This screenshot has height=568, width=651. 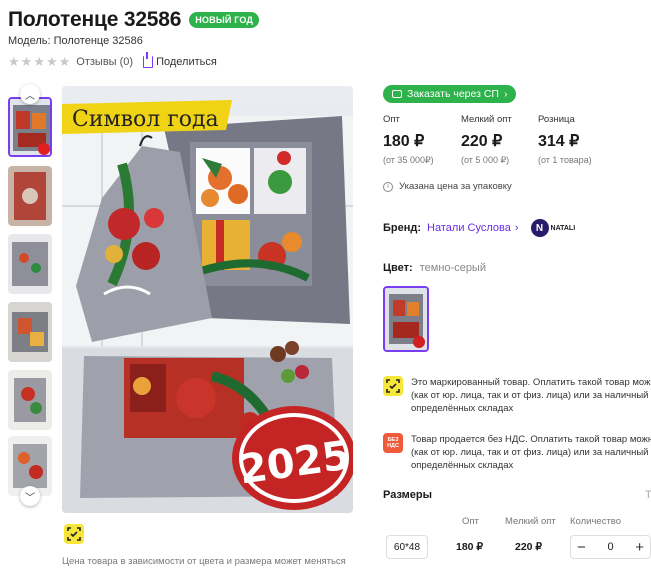 What do you see at coordinates (404, 141) in the screenshot?
I see `price-value: 180 ₽` at bounding box center [404, 141].